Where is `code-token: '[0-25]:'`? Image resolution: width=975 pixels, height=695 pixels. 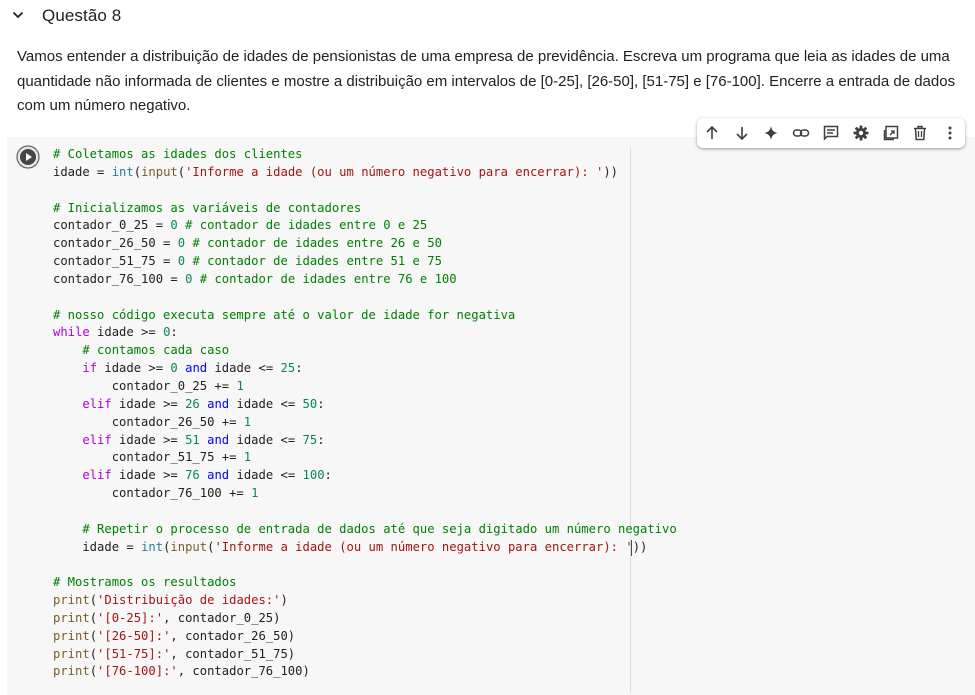 code-token: '[0-25]:' is located at coordinates (130, 617).